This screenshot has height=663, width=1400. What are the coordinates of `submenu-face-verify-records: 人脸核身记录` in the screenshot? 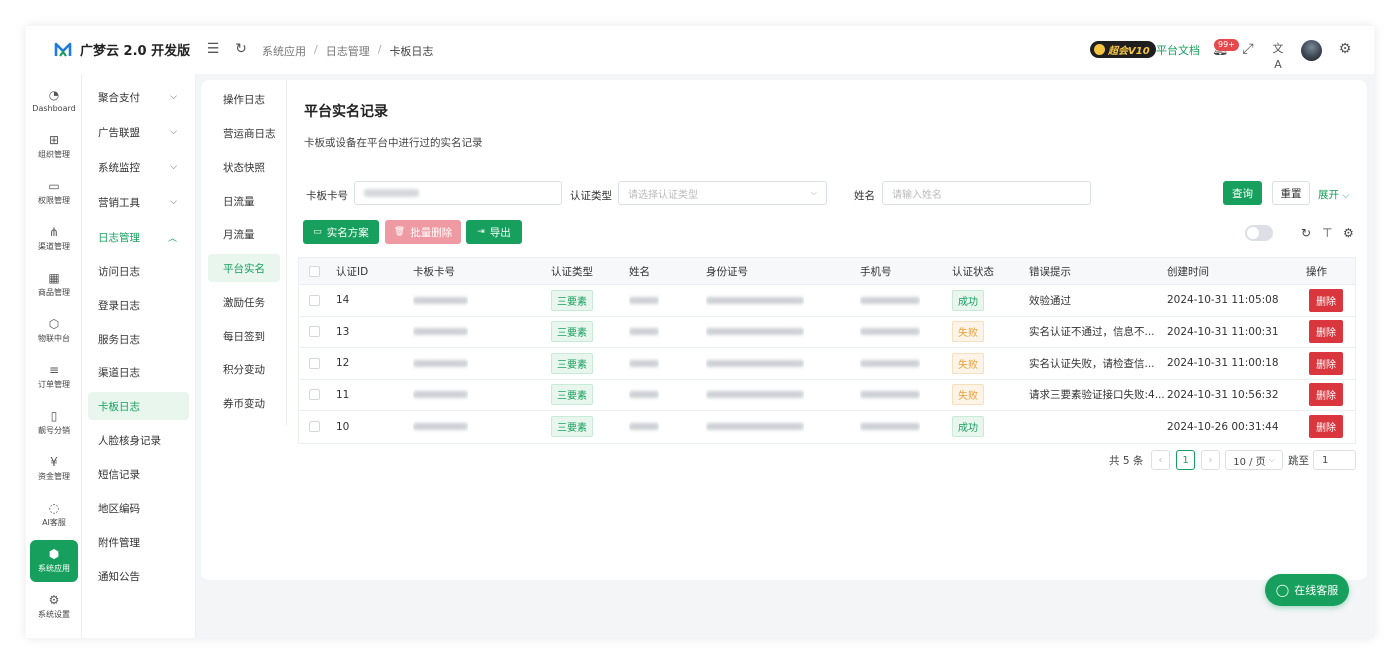 It's located at (138, 440).